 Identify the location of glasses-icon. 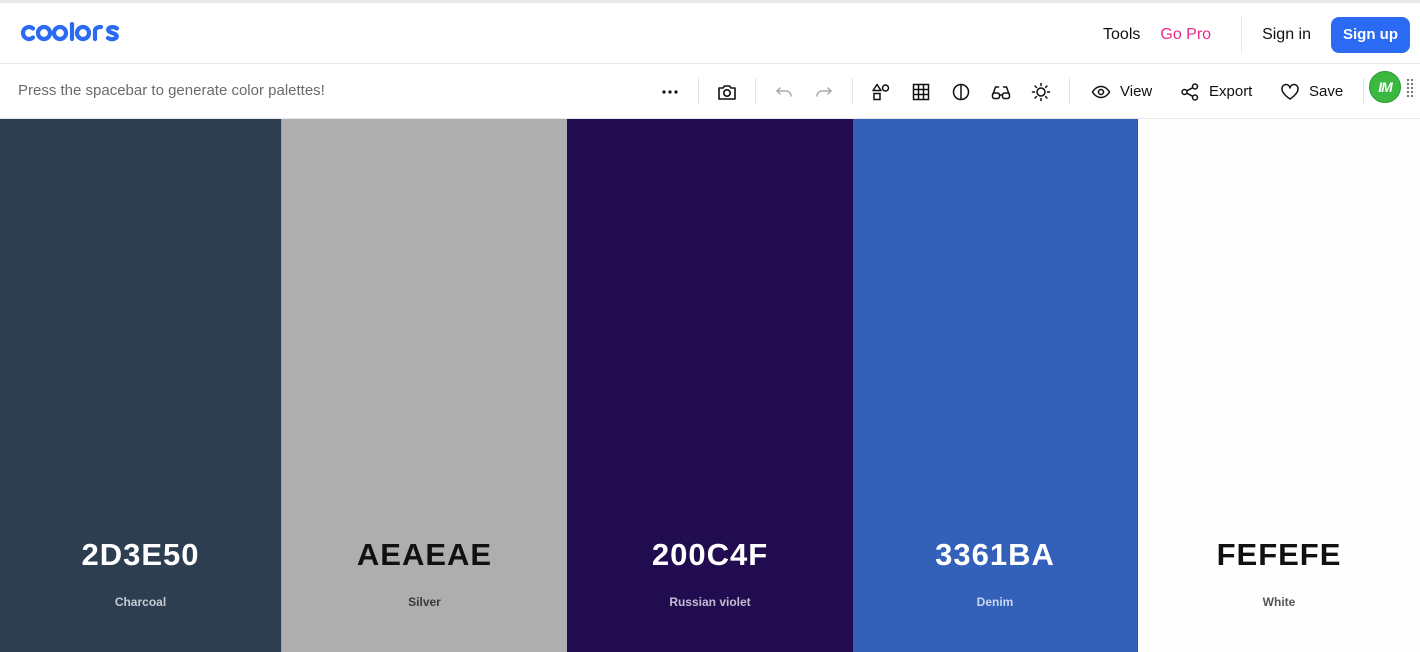
(1001, 92).